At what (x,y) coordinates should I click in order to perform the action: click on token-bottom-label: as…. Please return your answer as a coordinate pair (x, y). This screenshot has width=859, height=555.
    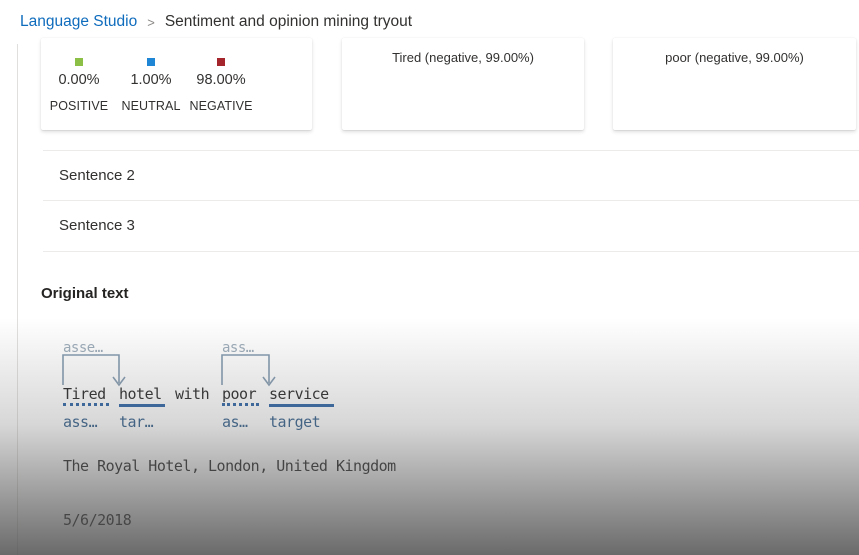
    Looking at the image, I should click on (235, 422).